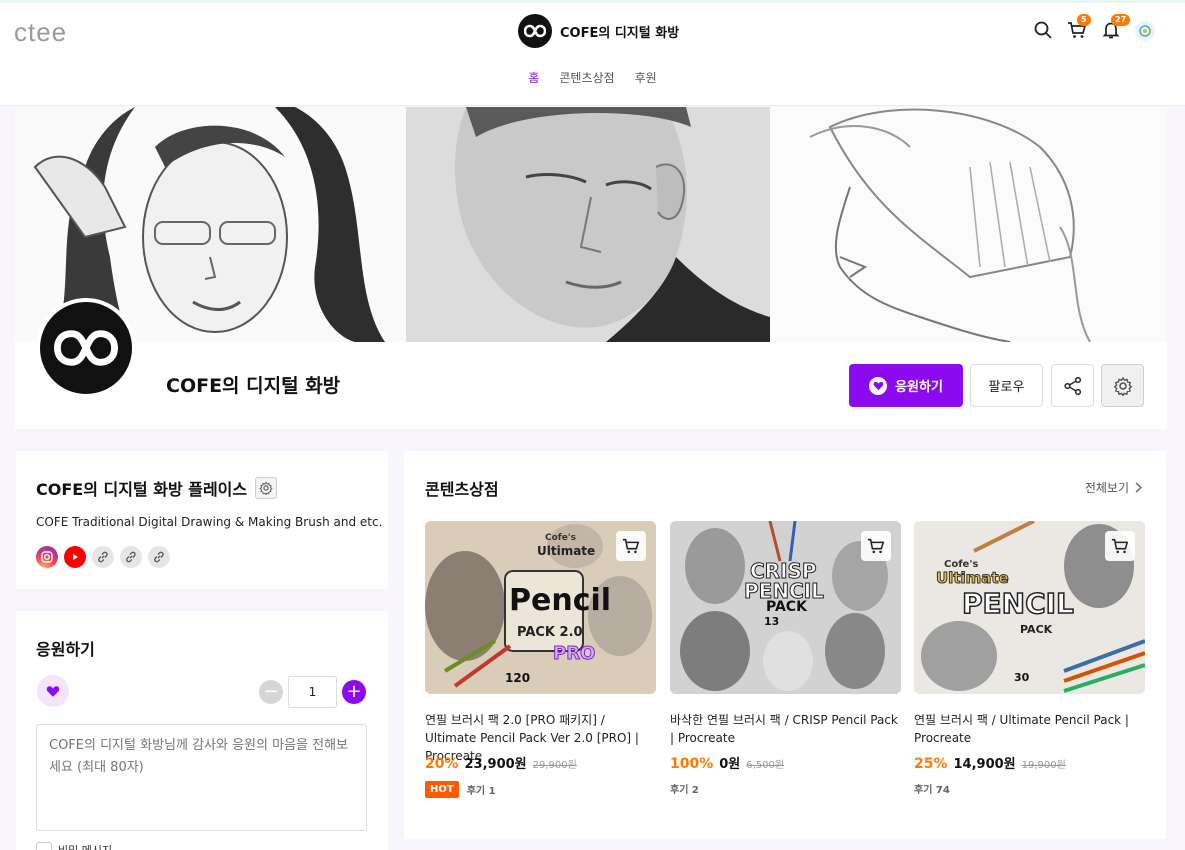  What do you see at coordinates (312, 692) in the screenshot?
I see `quantity-input` at bounding box center [312, 692].